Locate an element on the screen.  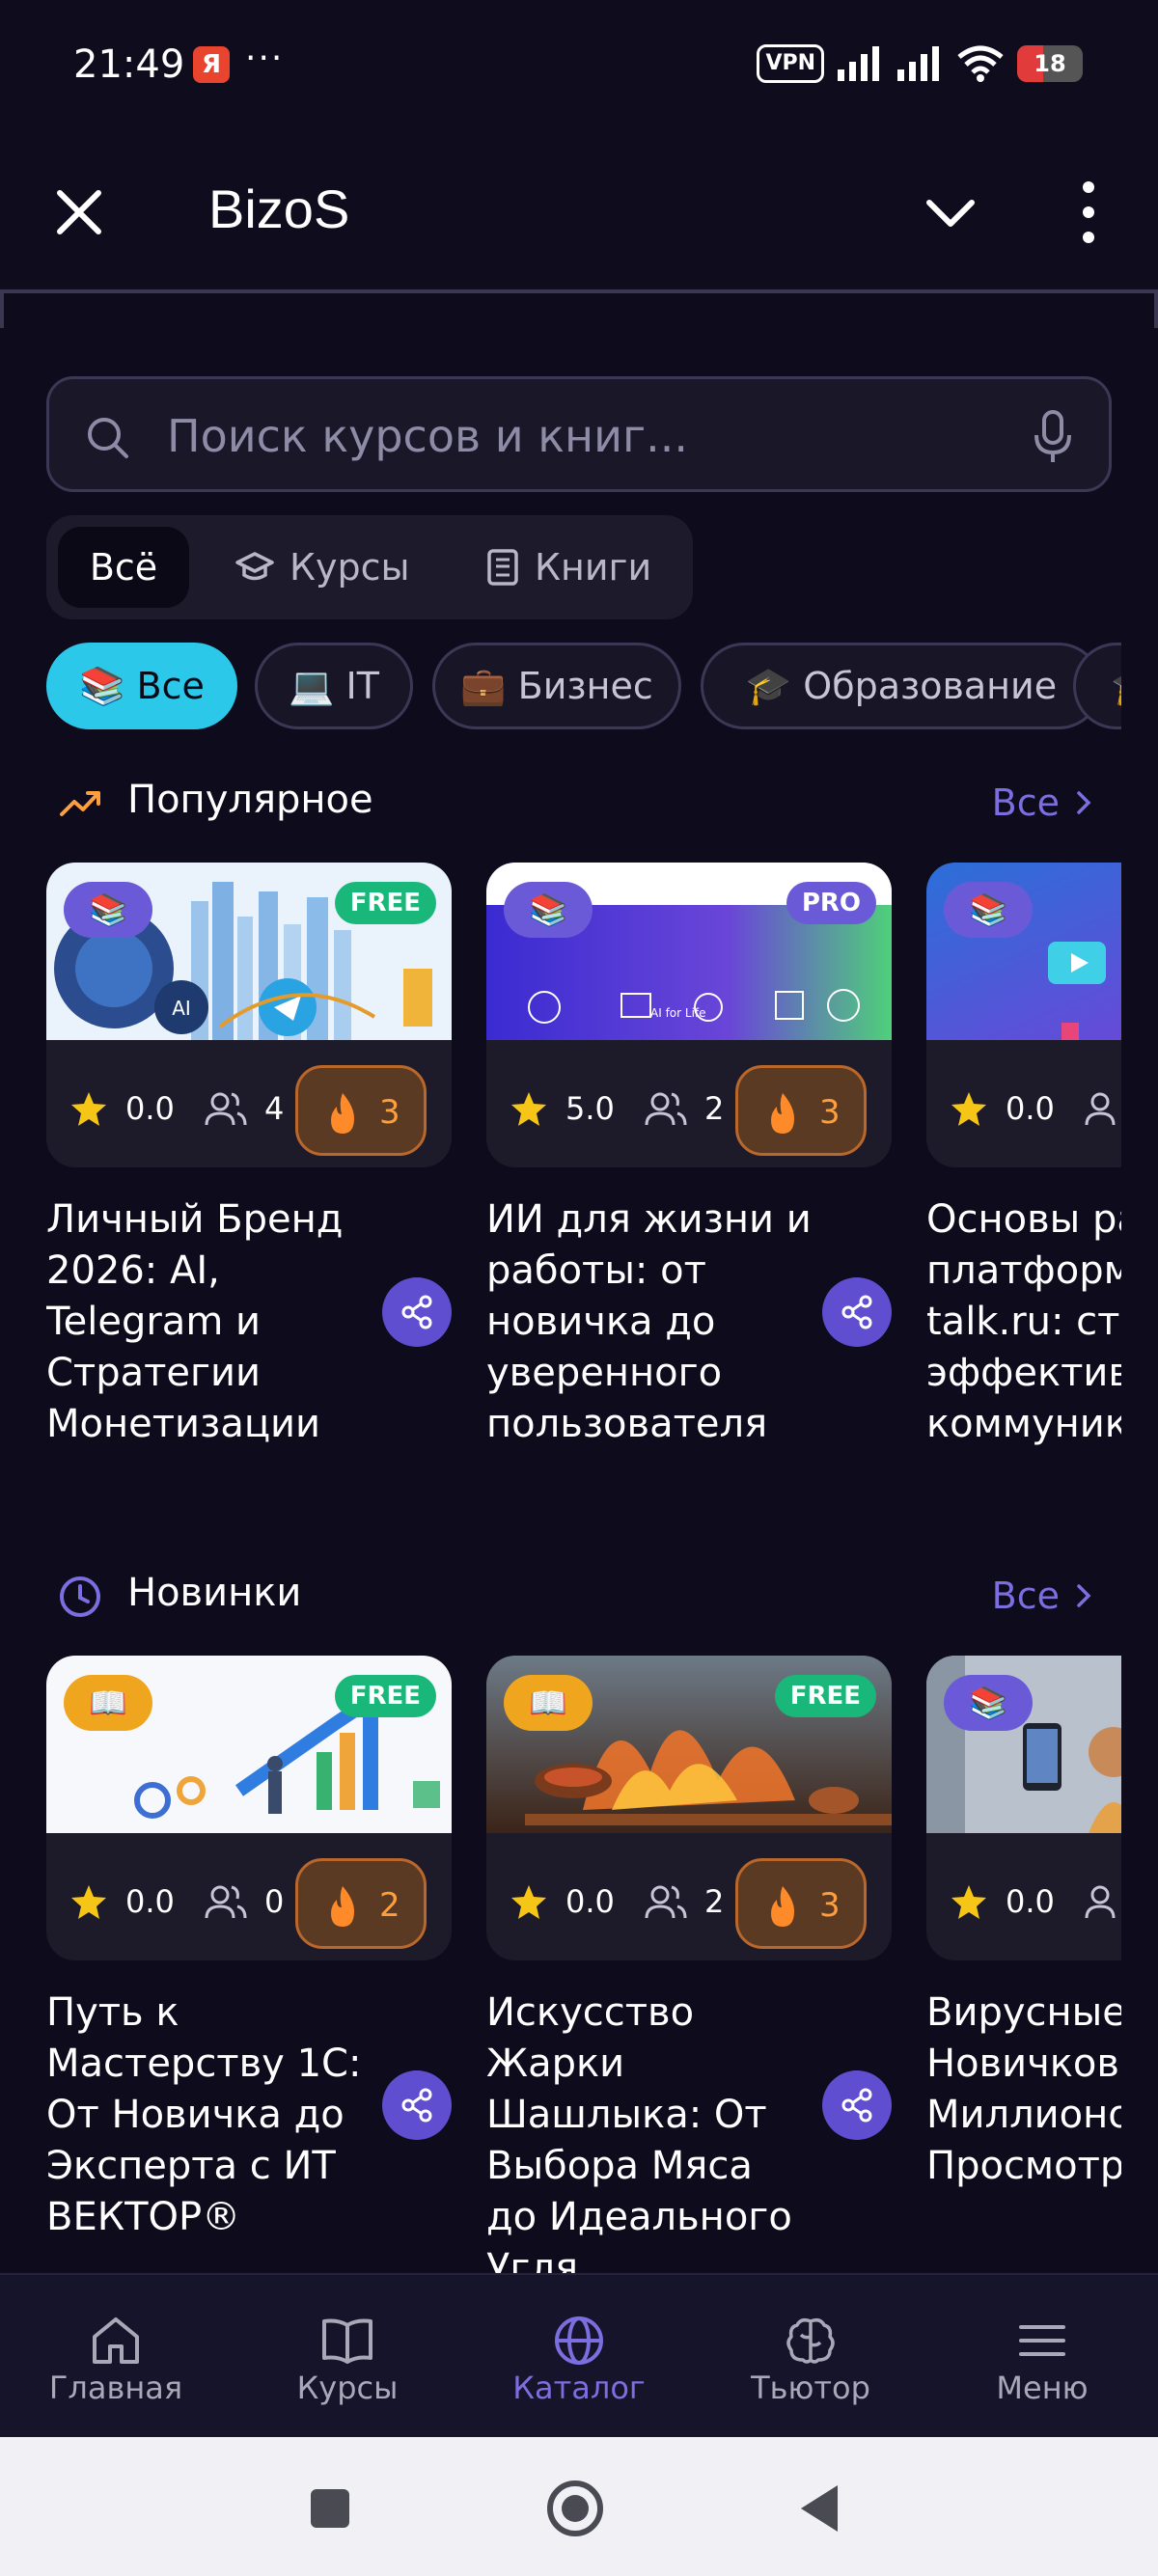
header-divider is located at coordinates (579, 309).